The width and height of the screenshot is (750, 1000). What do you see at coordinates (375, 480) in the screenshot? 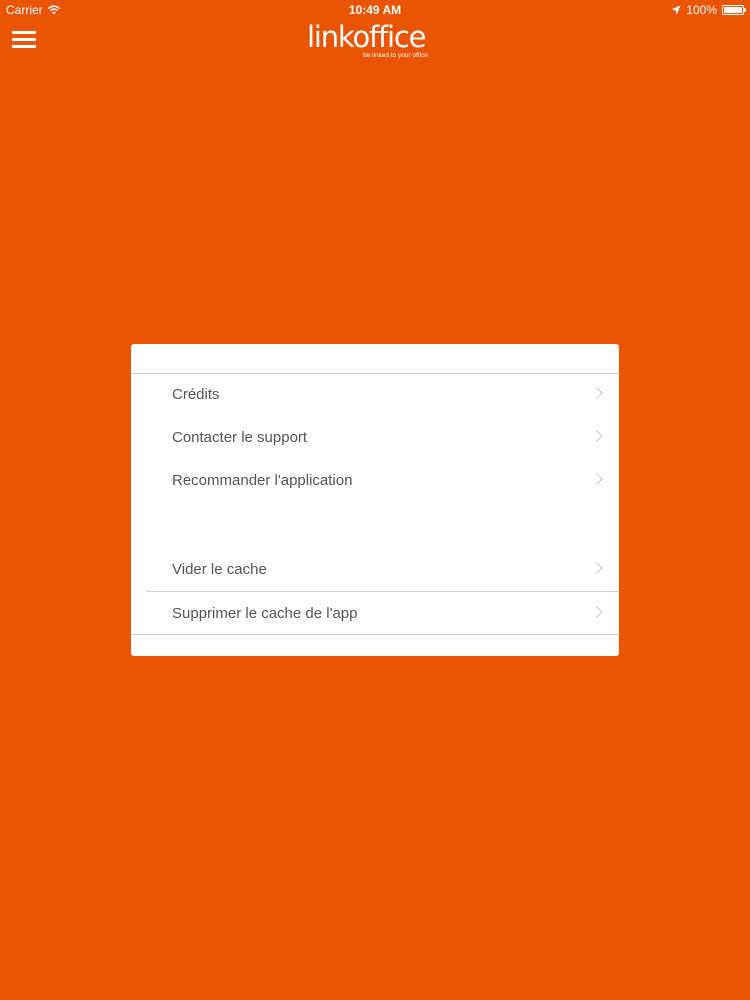
I see `menu-item-recommend-app: Recommander l'application` at bounding box center [375, 480].